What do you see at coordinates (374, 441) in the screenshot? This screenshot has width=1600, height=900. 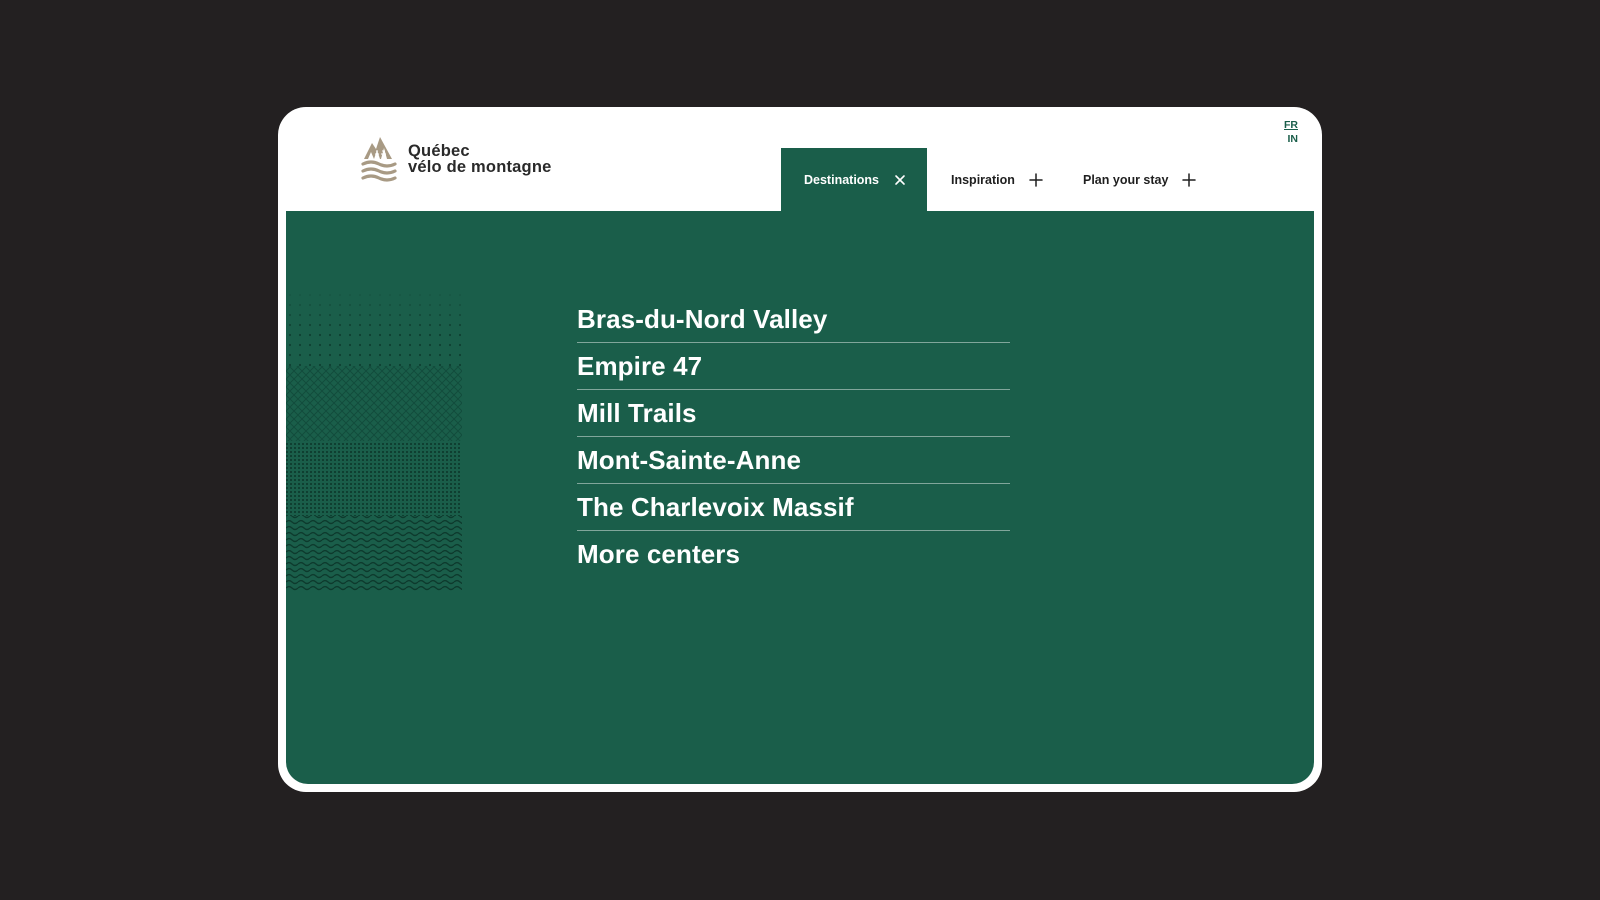 I see `decorative-pattern` at bounding box center [374, 441].